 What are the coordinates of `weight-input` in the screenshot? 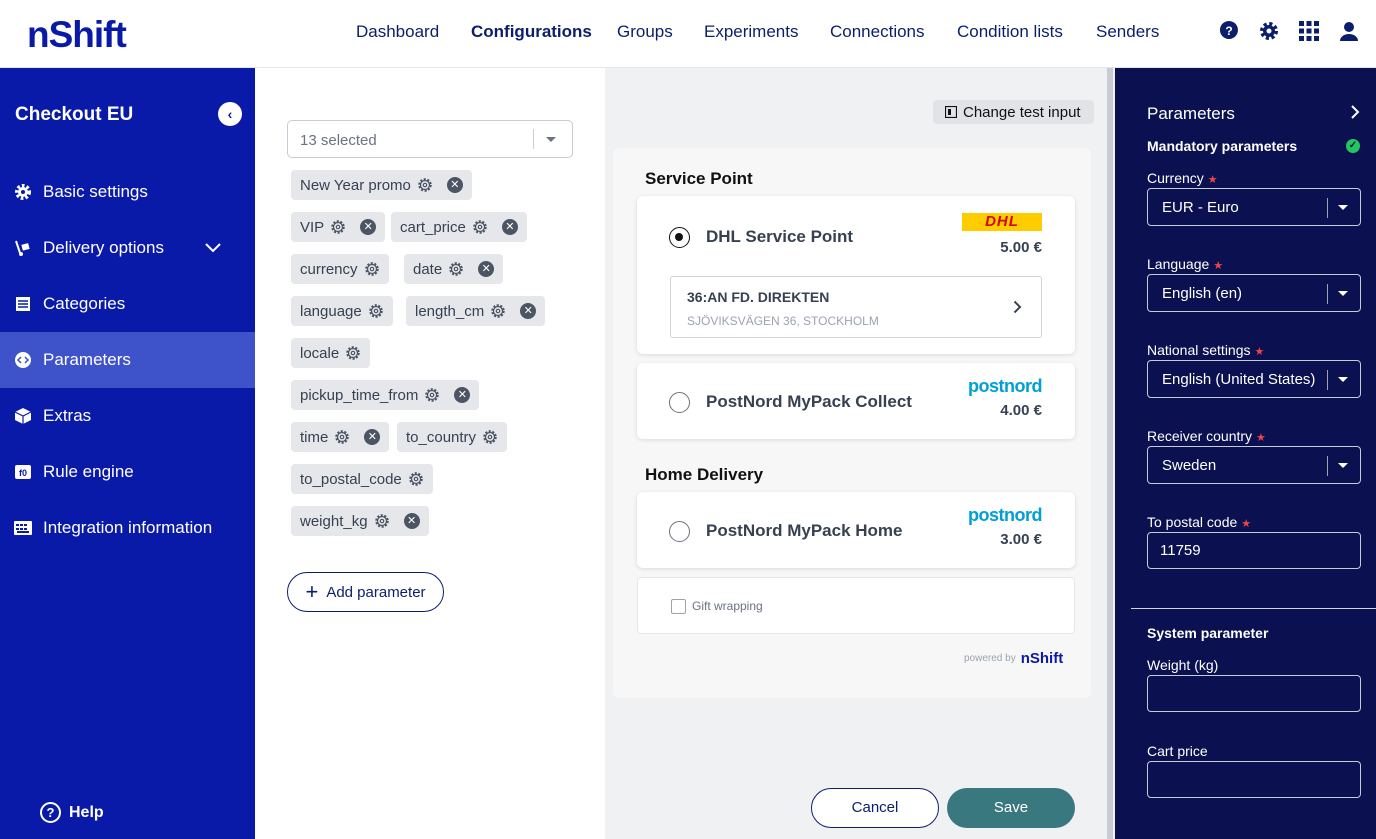 It's located at (1254, 693).